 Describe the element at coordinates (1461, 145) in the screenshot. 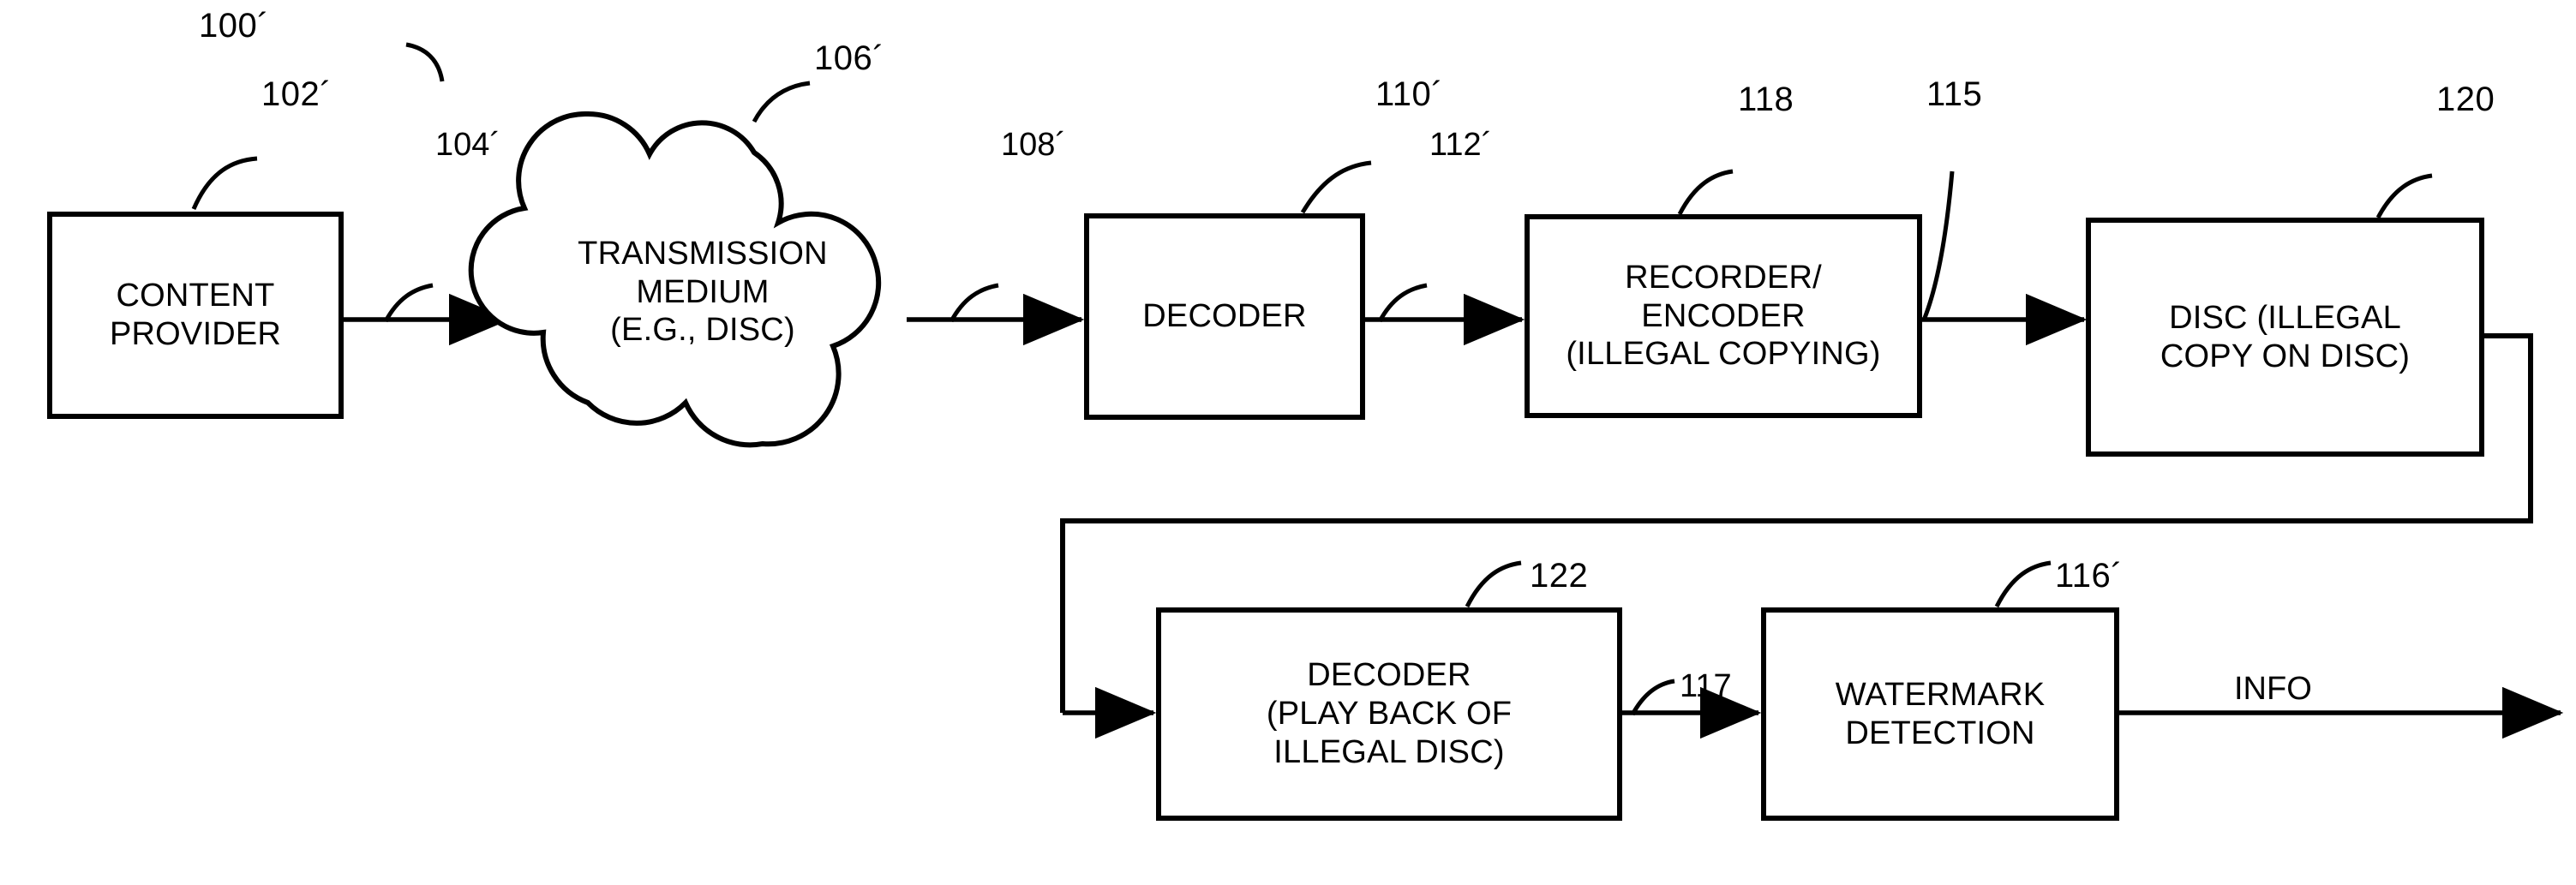

I see `flow-ref-112: 112´` at that location.